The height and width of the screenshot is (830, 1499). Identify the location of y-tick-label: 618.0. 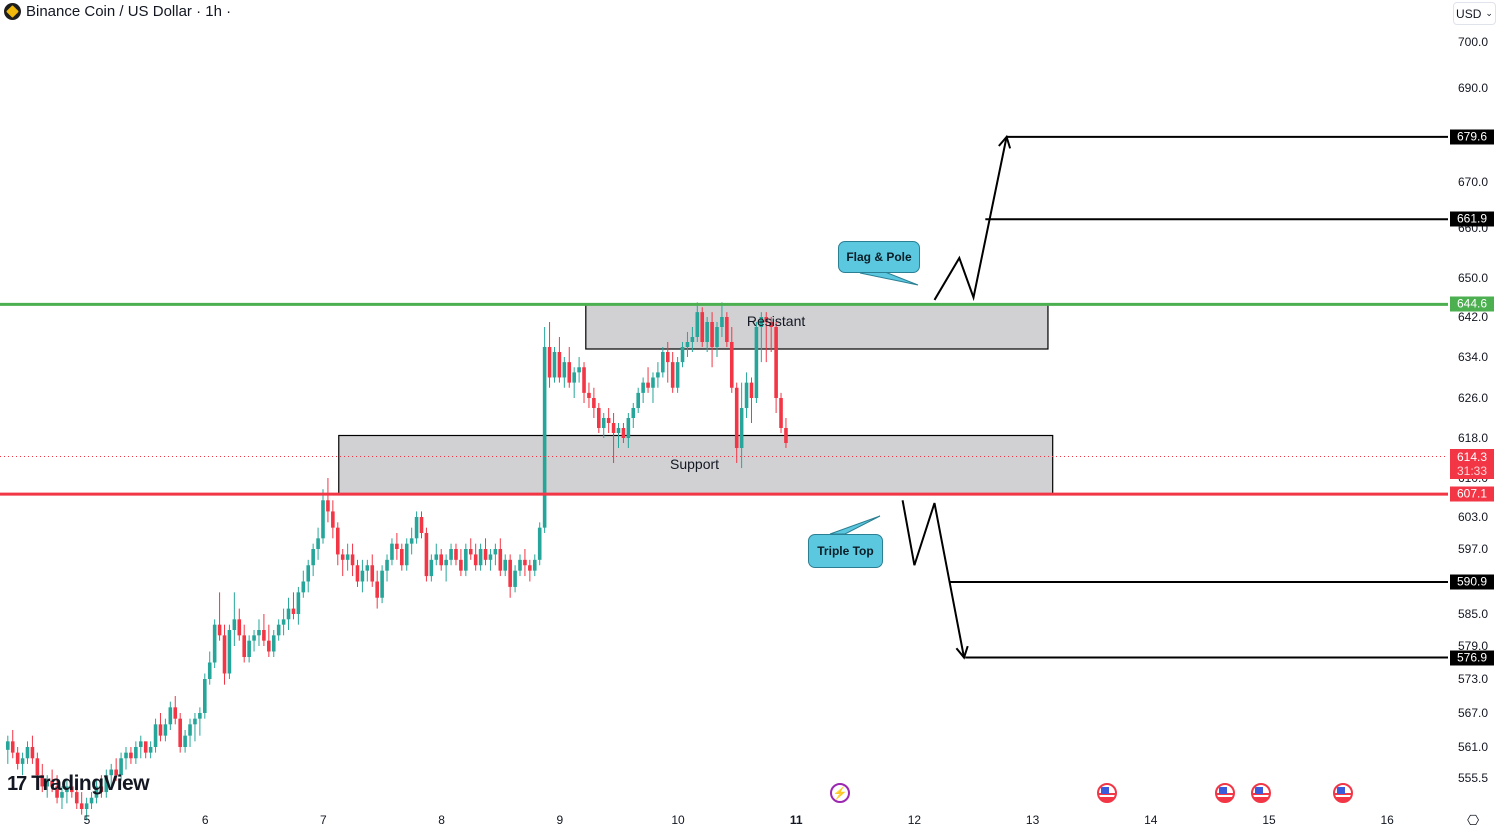
(1473, 438).